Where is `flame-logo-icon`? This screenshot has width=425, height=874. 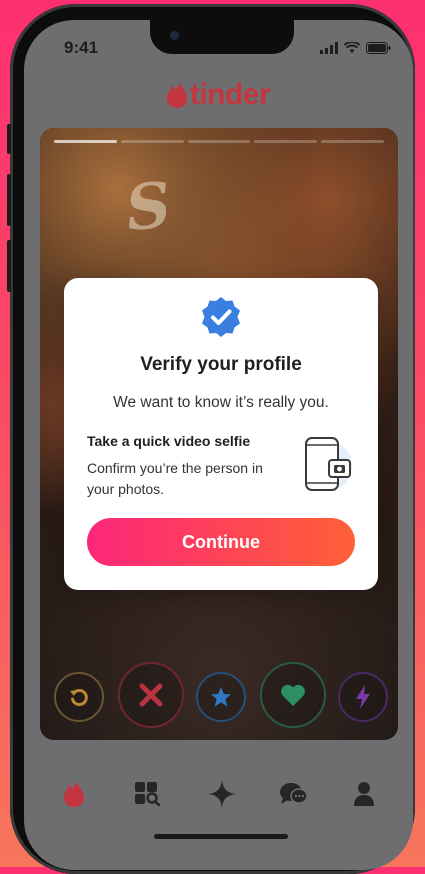 flame-logo-icon is located at coordinates (176, 95).